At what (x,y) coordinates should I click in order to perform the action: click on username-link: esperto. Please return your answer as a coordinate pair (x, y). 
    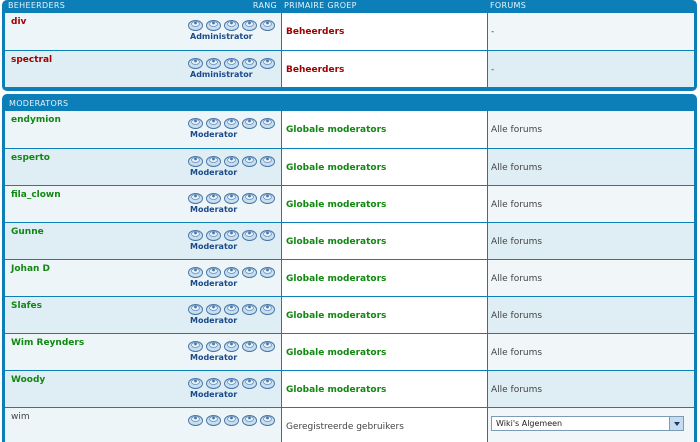
    Looking at the image, I should click on (30, 158).